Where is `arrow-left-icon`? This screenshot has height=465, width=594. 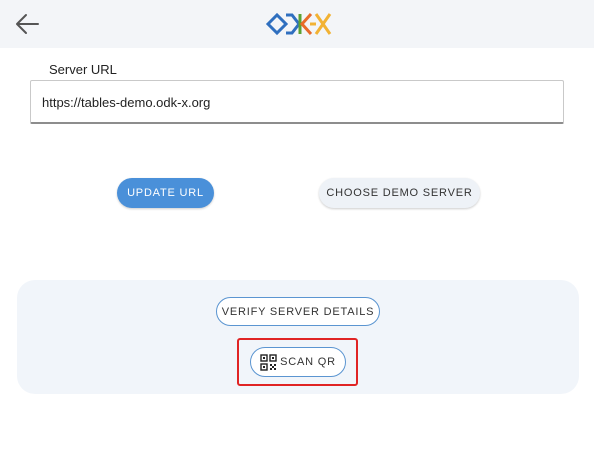
arrow-left-icon is located at coordinates (27, 24).